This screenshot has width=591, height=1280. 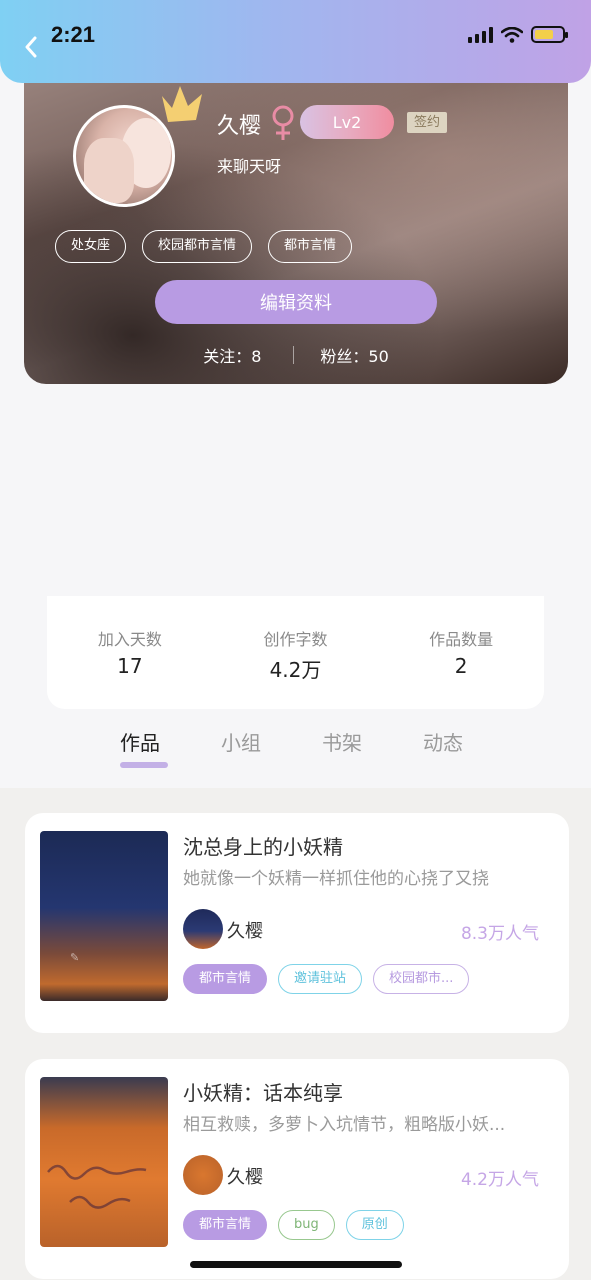 I want to click on book-tag: 邀请驻站, so click(x=320, y=979).